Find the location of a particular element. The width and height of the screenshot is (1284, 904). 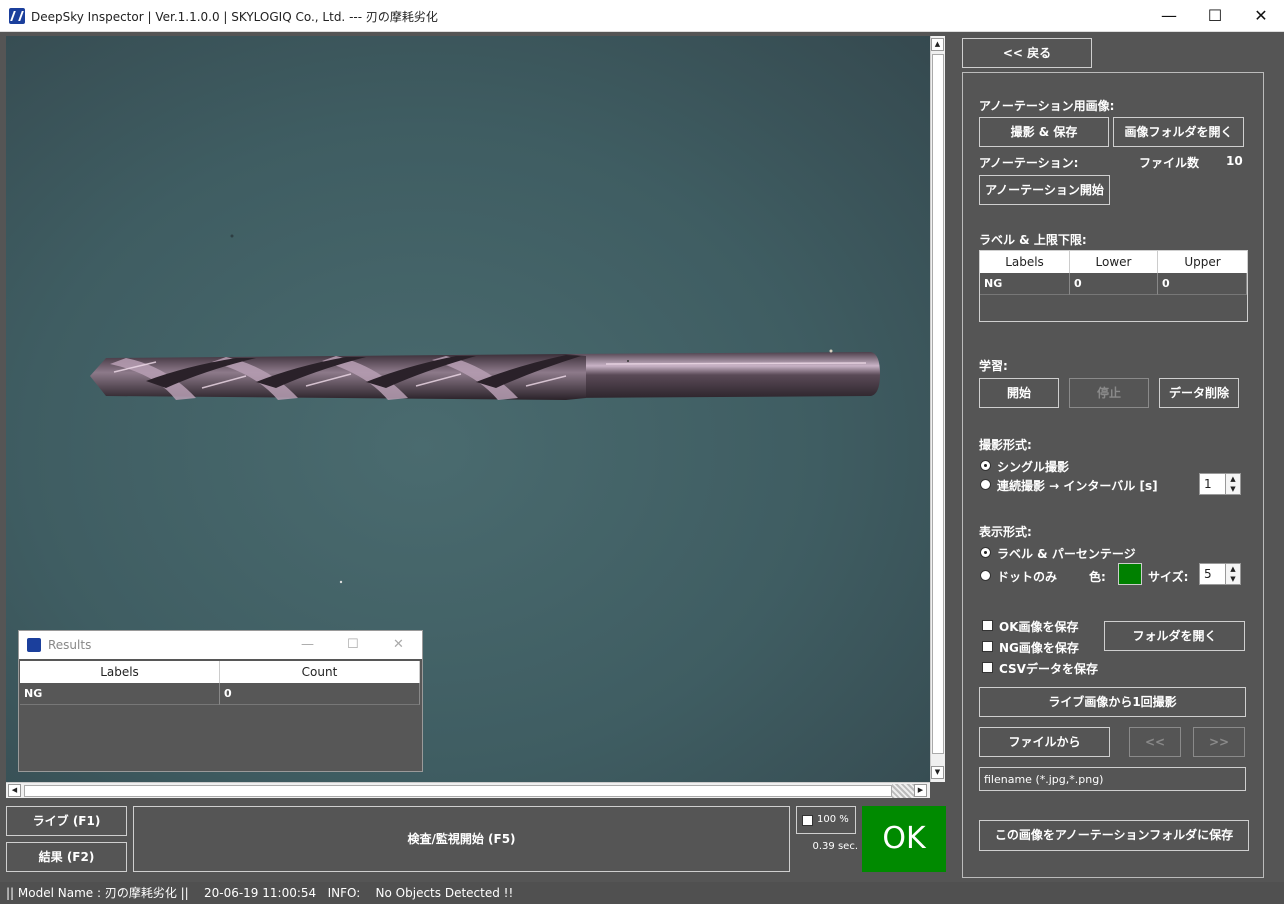

horizontal-scrollbar: ◀ ▶ is located at coordinates (468, 790).